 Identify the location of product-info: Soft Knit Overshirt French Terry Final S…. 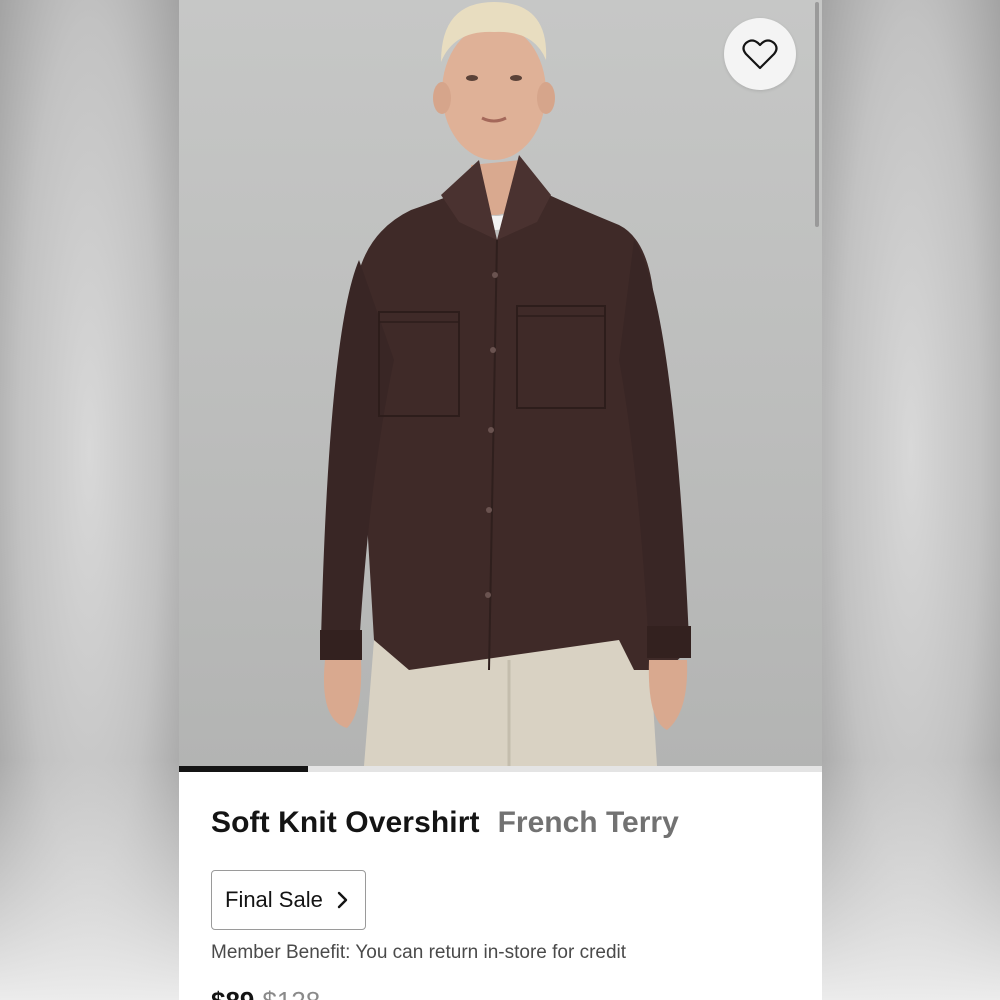
(506, 885).